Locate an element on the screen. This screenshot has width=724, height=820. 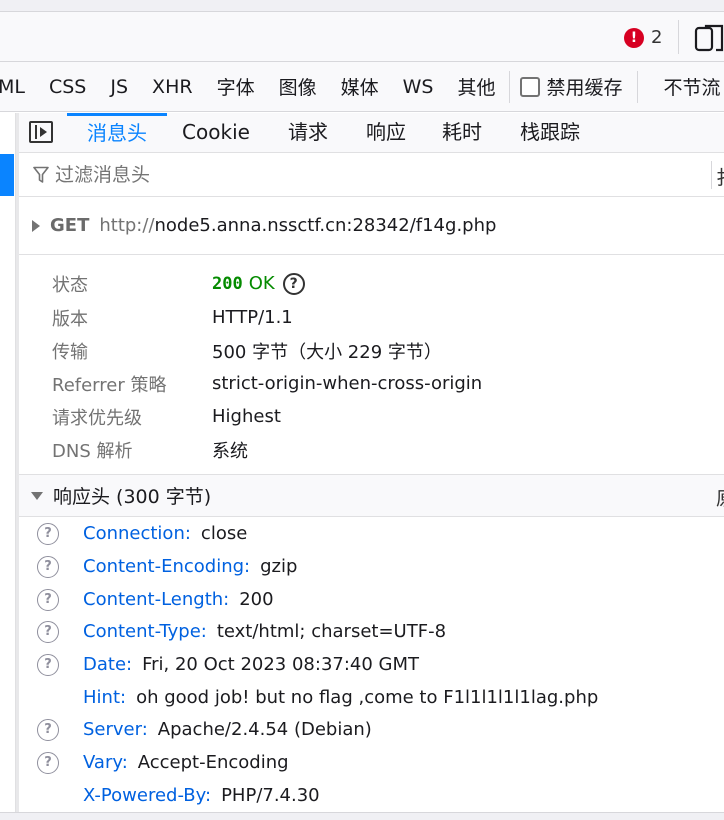
header-value: Apache/2.4.54 (Debian) is located at coordinates (264, 729).